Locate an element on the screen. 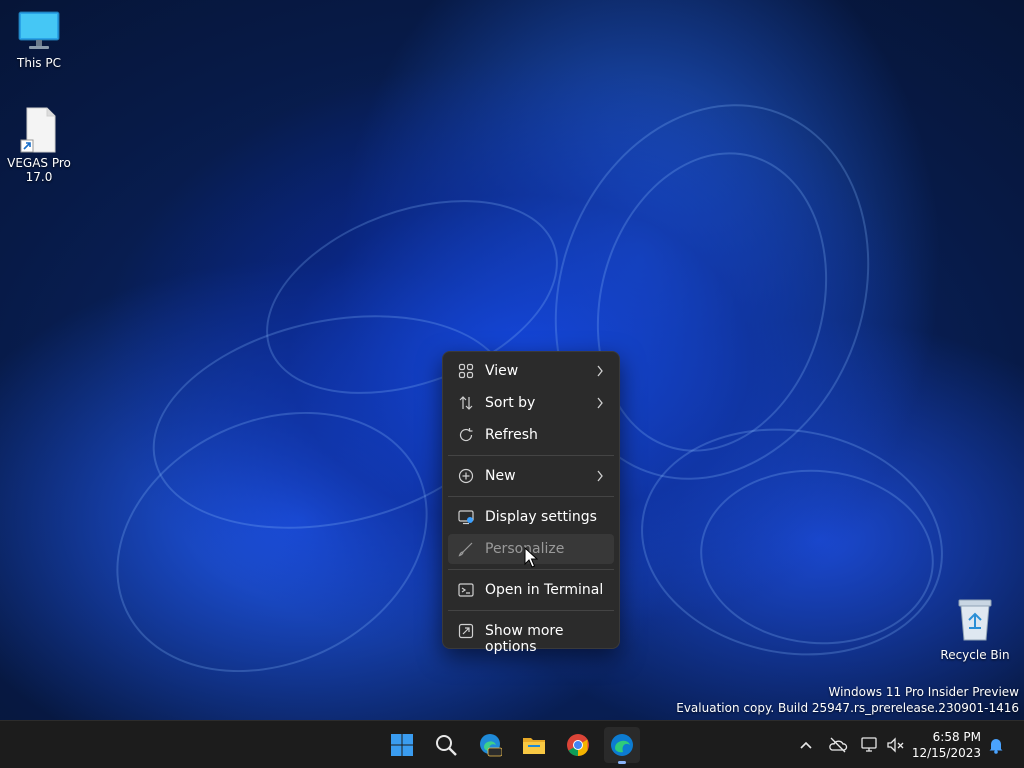  menu-item-label: New is located at coordinates (500, 476).